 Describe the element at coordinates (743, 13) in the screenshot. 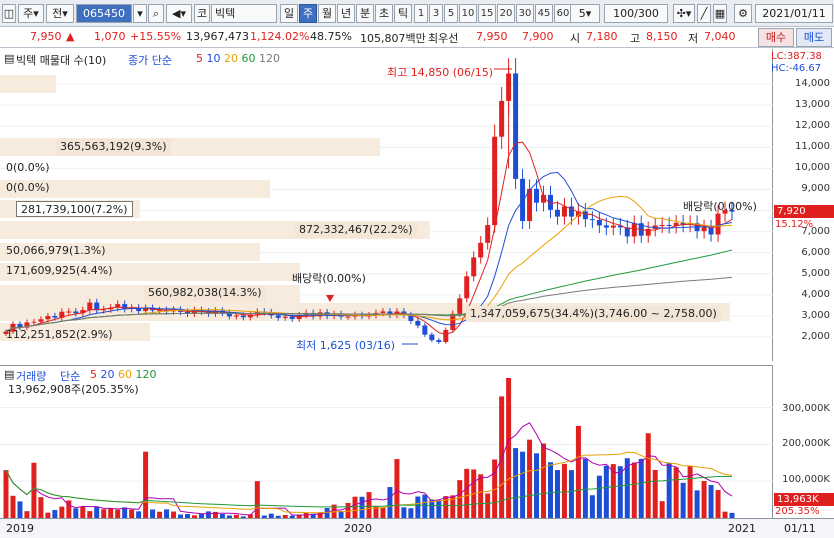

I see `settings-gear-icon: ⚙` at that location.